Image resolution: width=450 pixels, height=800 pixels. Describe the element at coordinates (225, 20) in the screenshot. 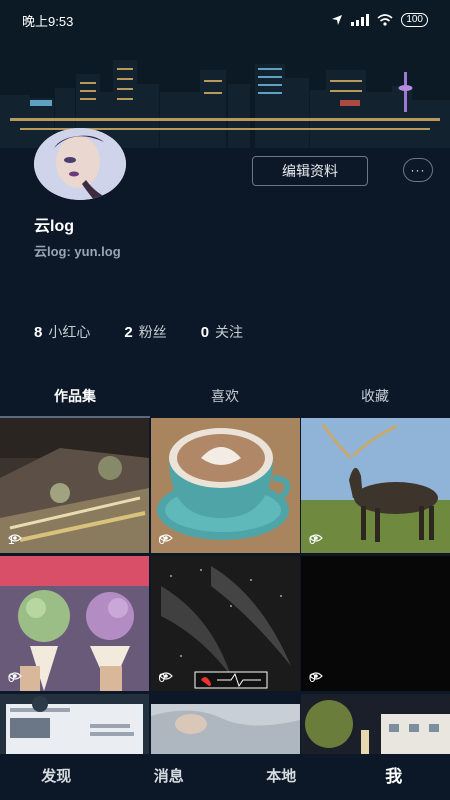

I see `status-bar: 晚上9:53 100` at that location.